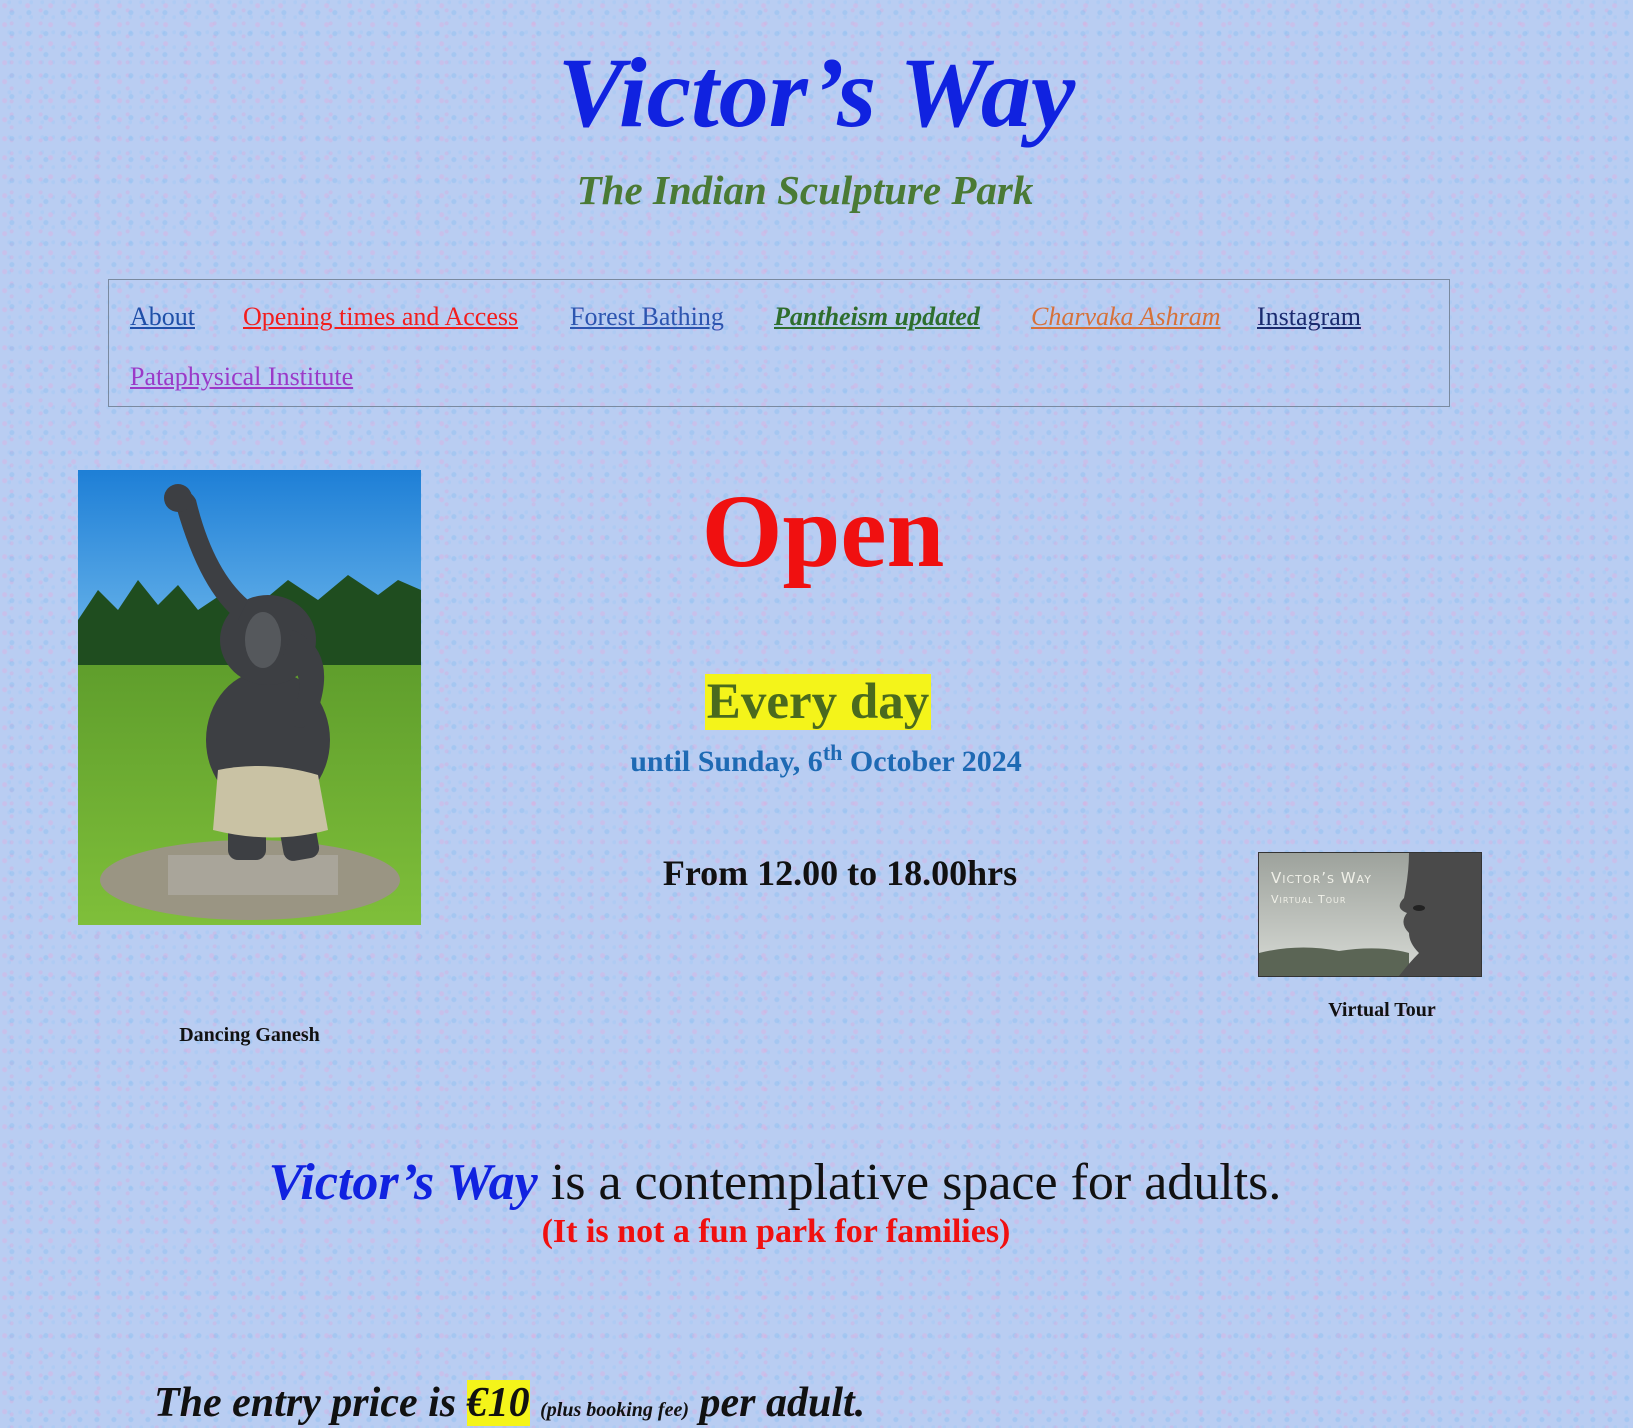  What do you see at coordinates (310, 1403) in the screenshot?
I see `price-prefix: The entry price is` at bounding box center [310, 1403].